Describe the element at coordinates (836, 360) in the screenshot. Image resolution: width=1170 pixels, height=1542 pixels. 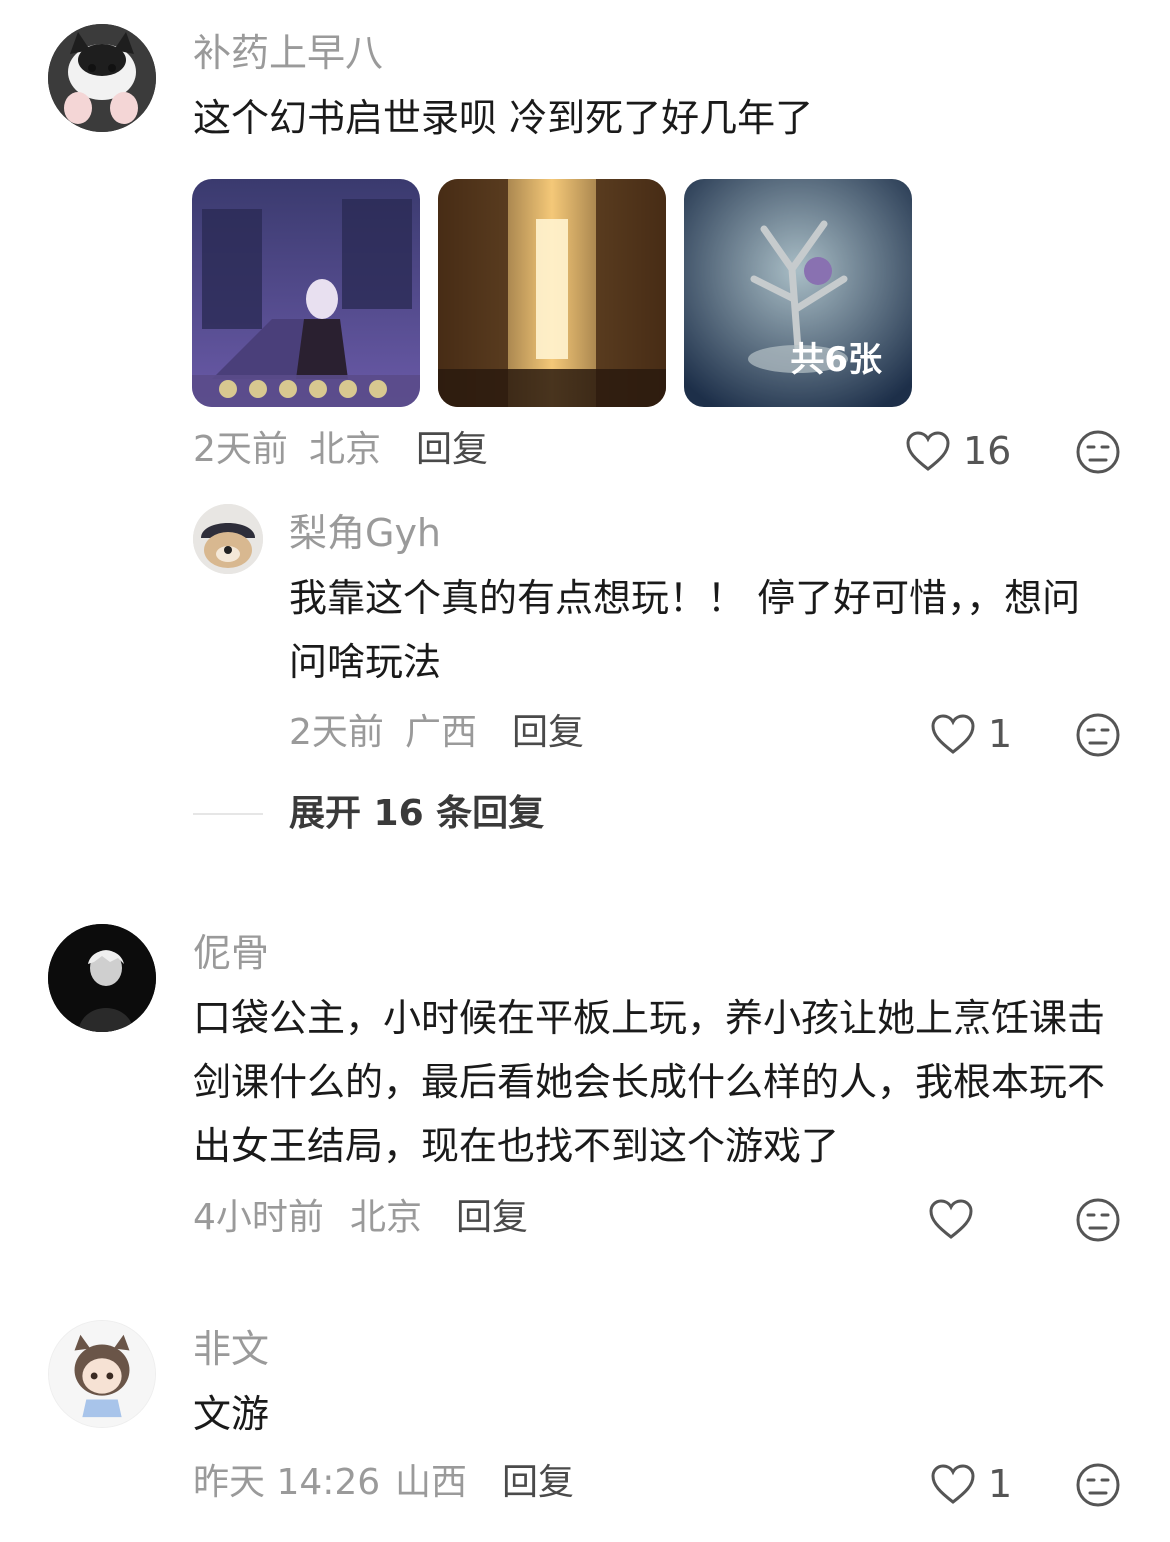
I see `more-images-count: 共6张` at that location.